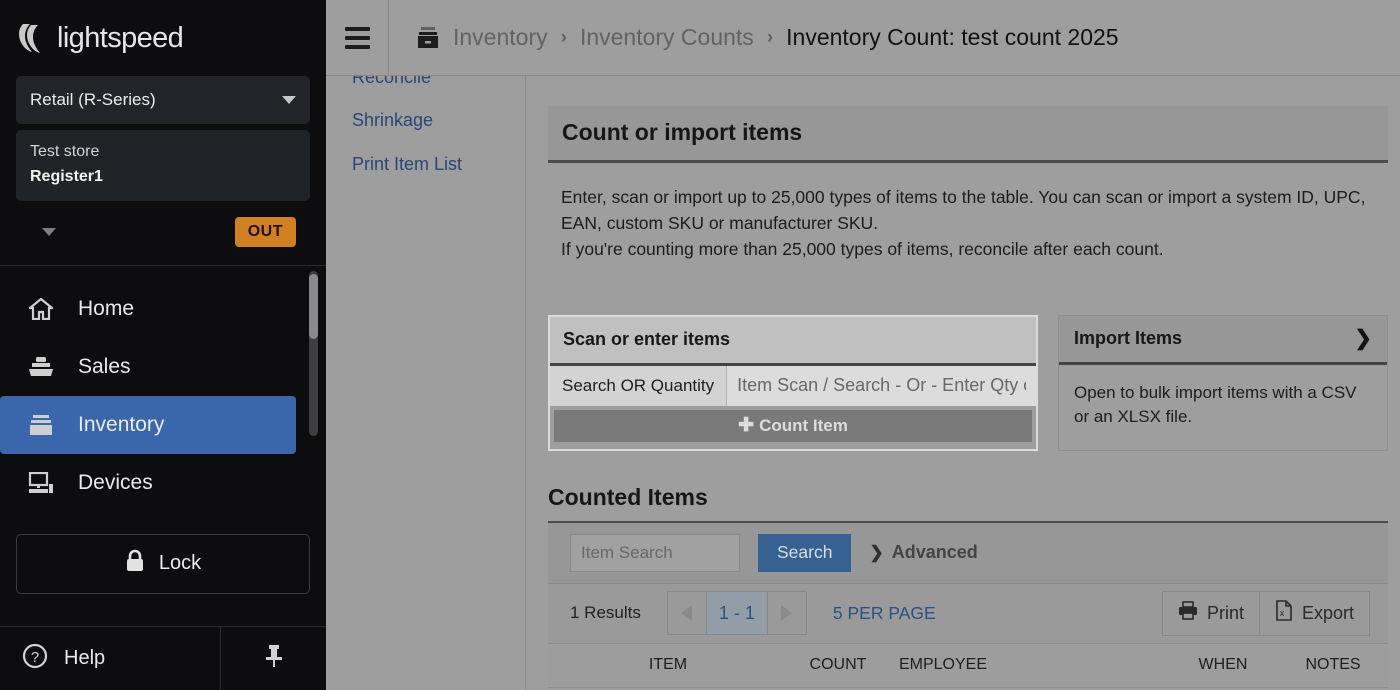 The image size is (1400, 690). Describe the element at coordinates (668, 665) in the screenshot. I see `column-header-item: ITEM` at that location.